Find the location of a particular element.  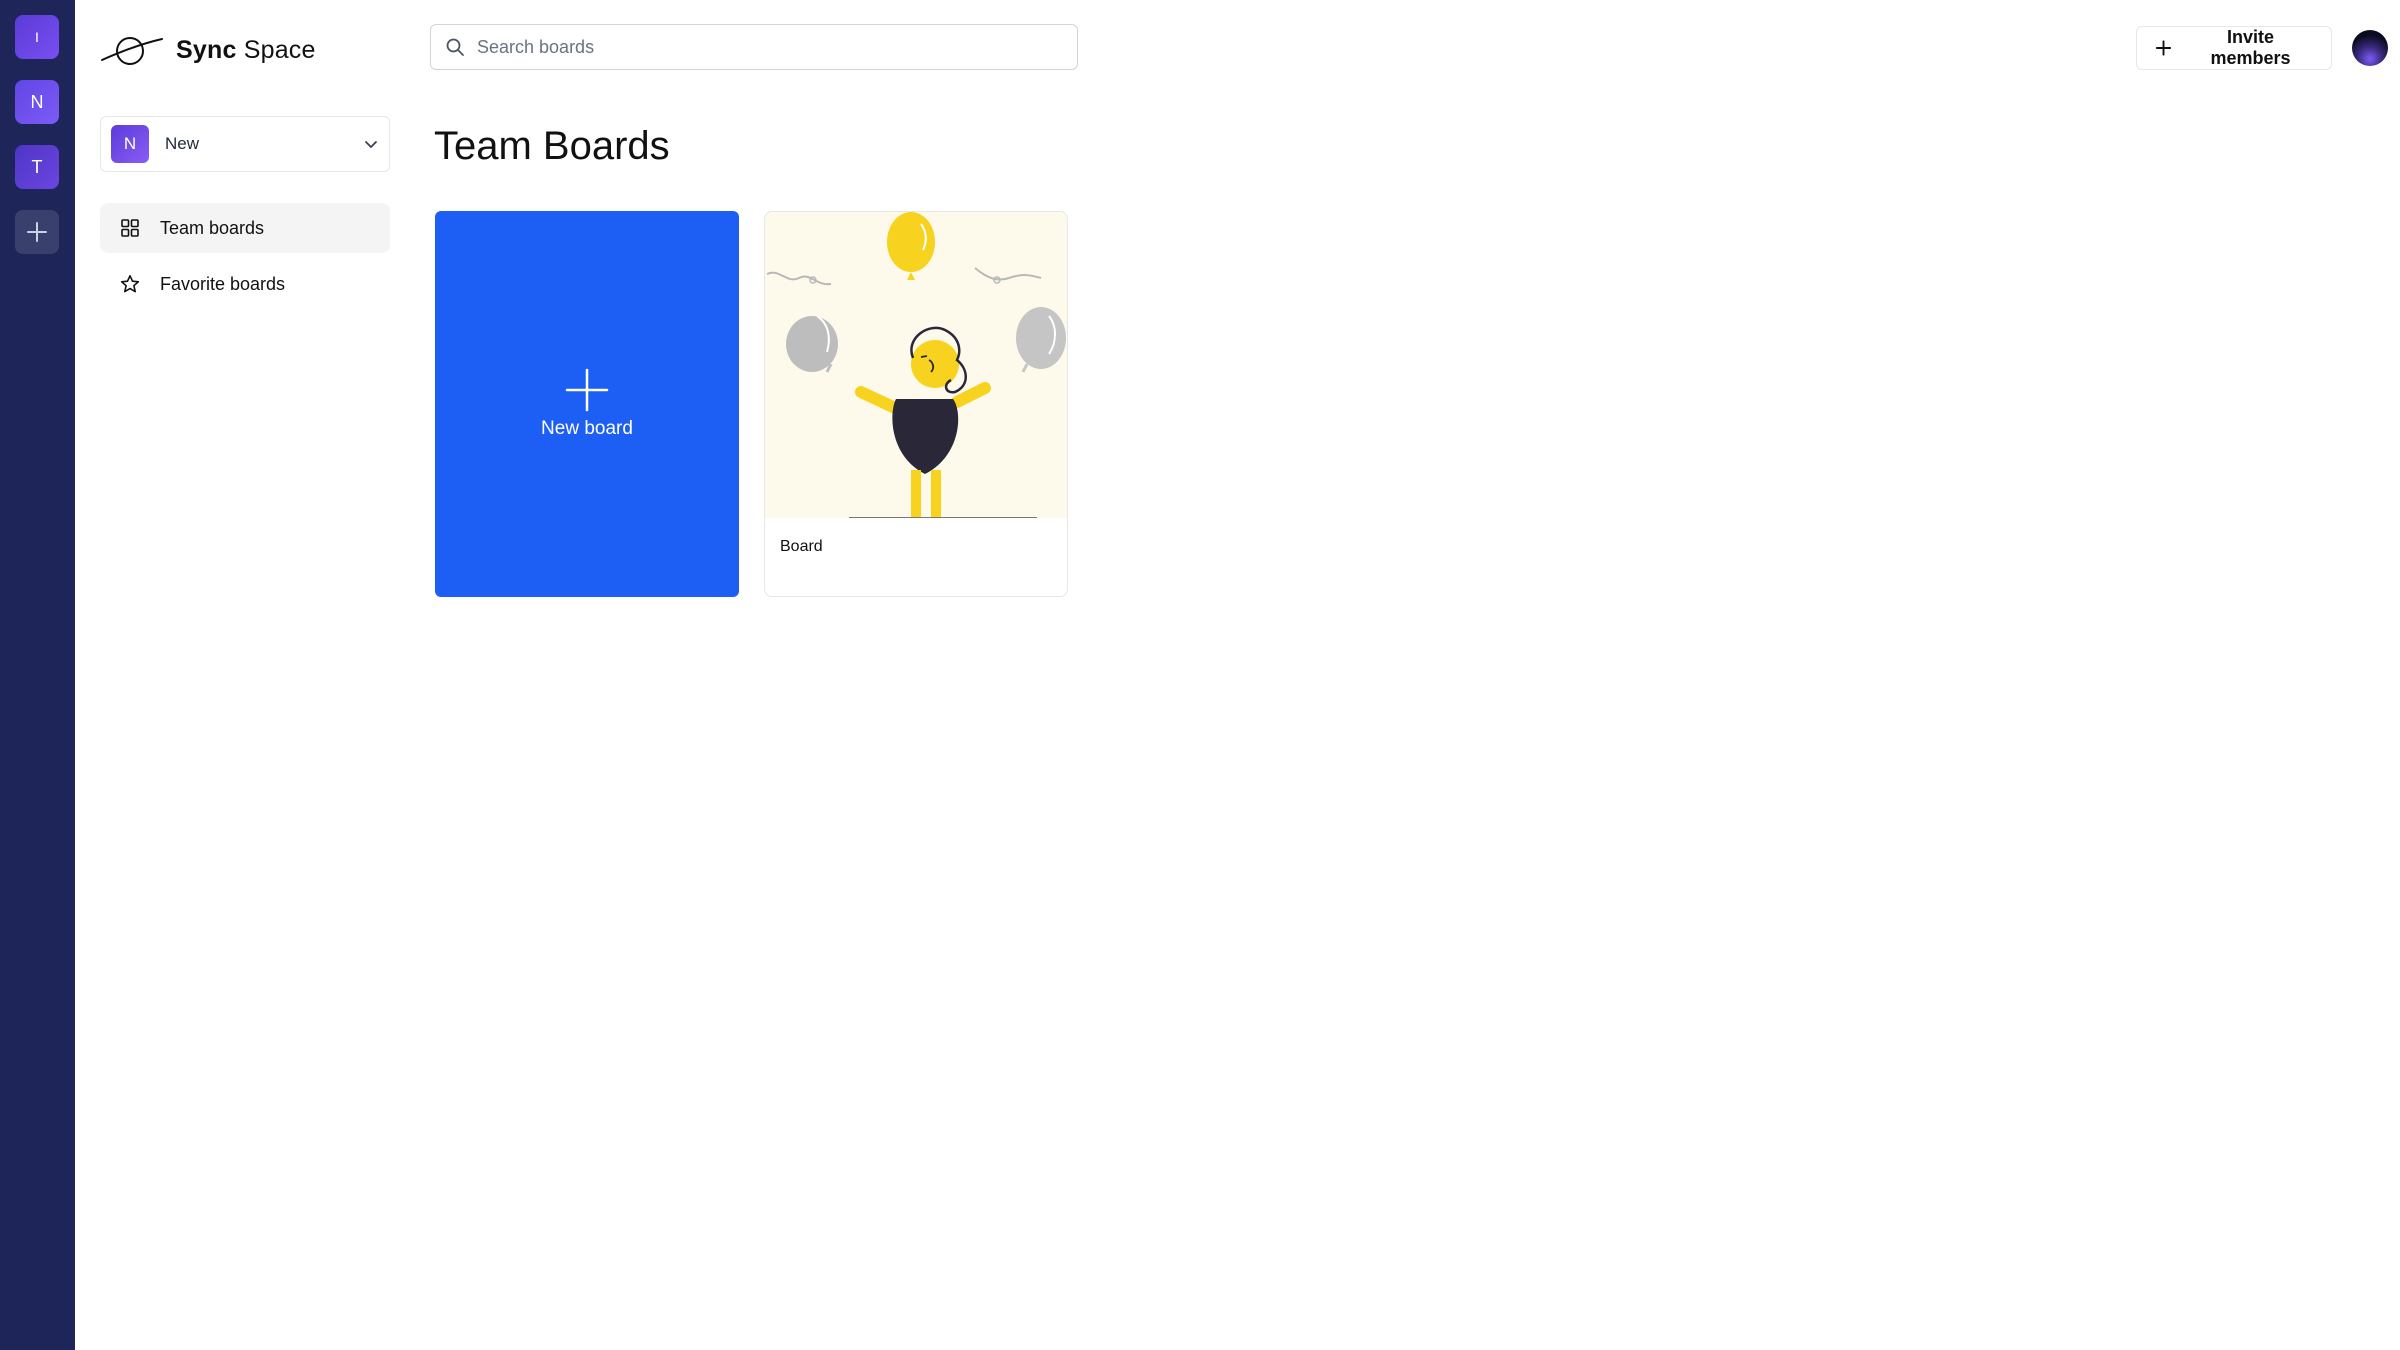

org-switch-i: I is located at coordinates (37, 37).